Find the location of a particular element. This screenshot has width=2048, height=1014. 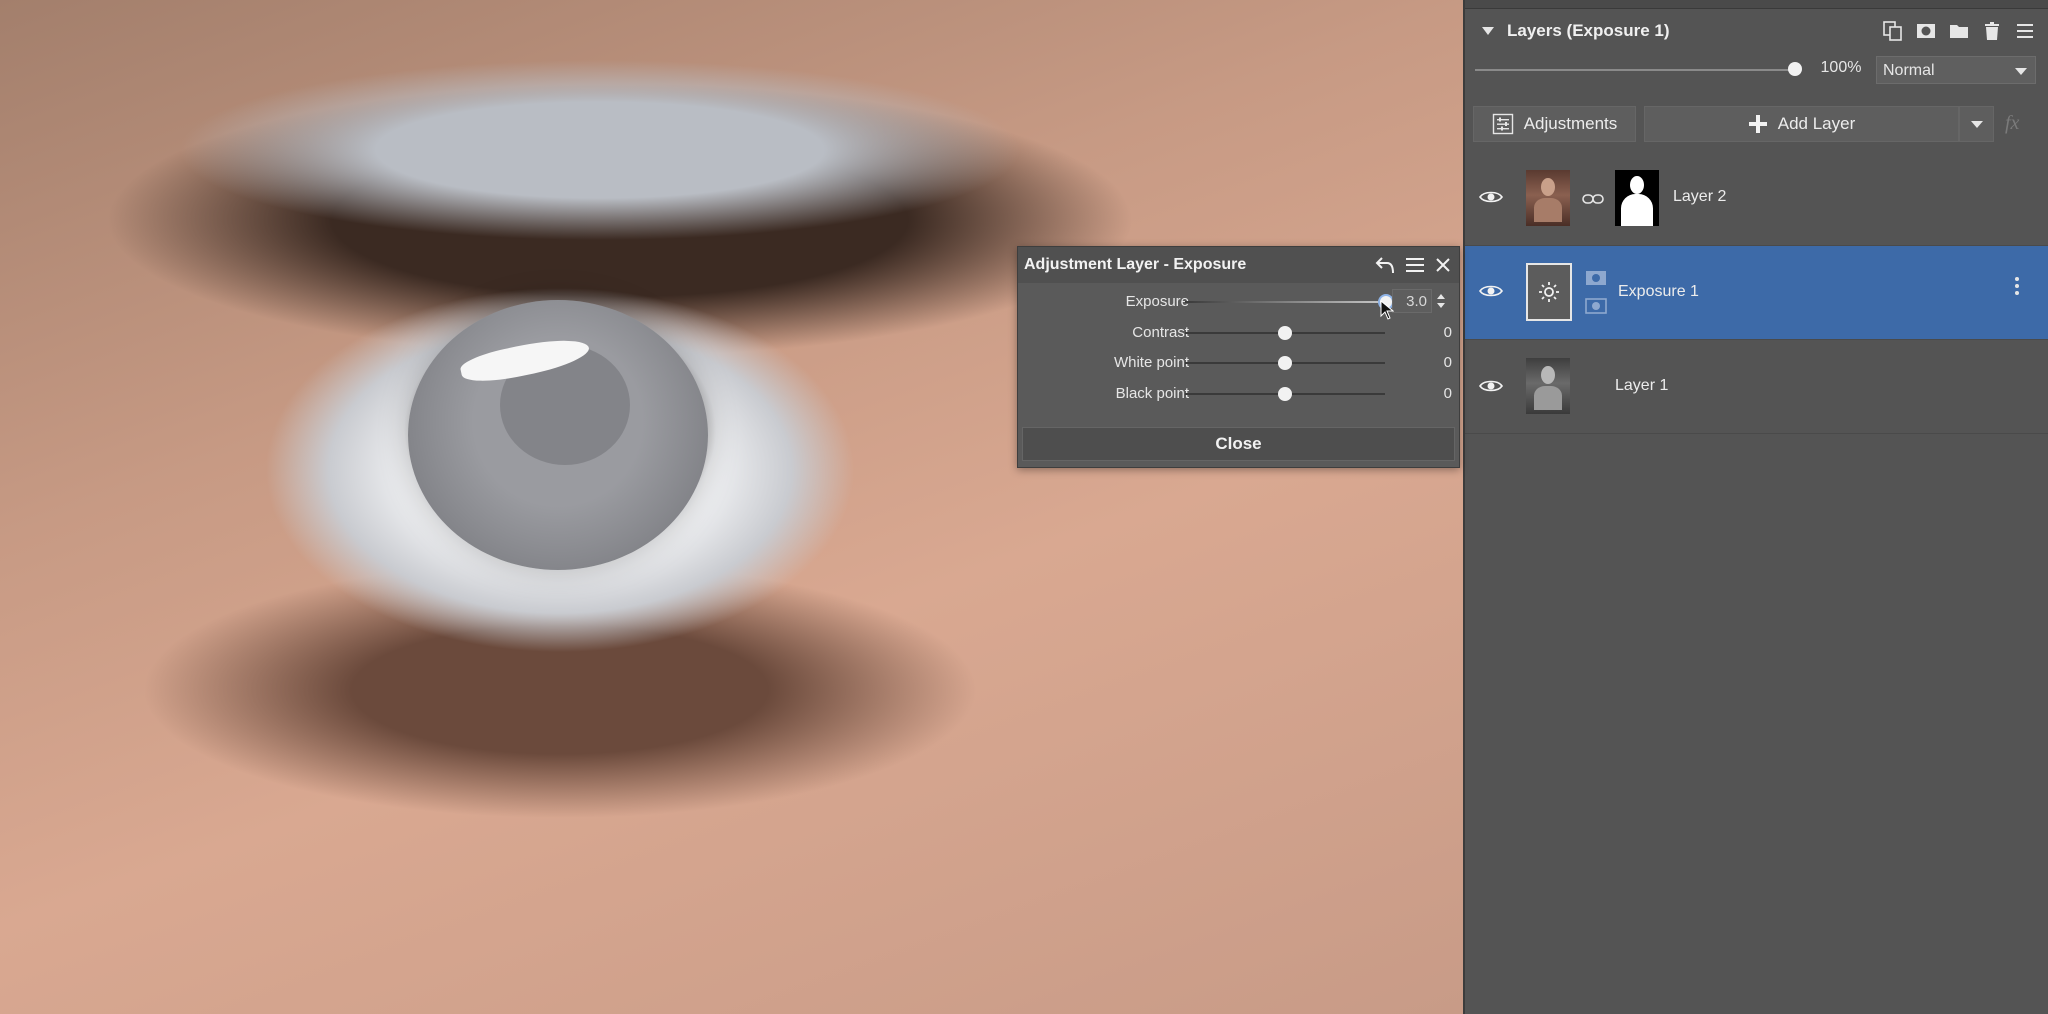

slider-track is located at coordinates (1285, 302).